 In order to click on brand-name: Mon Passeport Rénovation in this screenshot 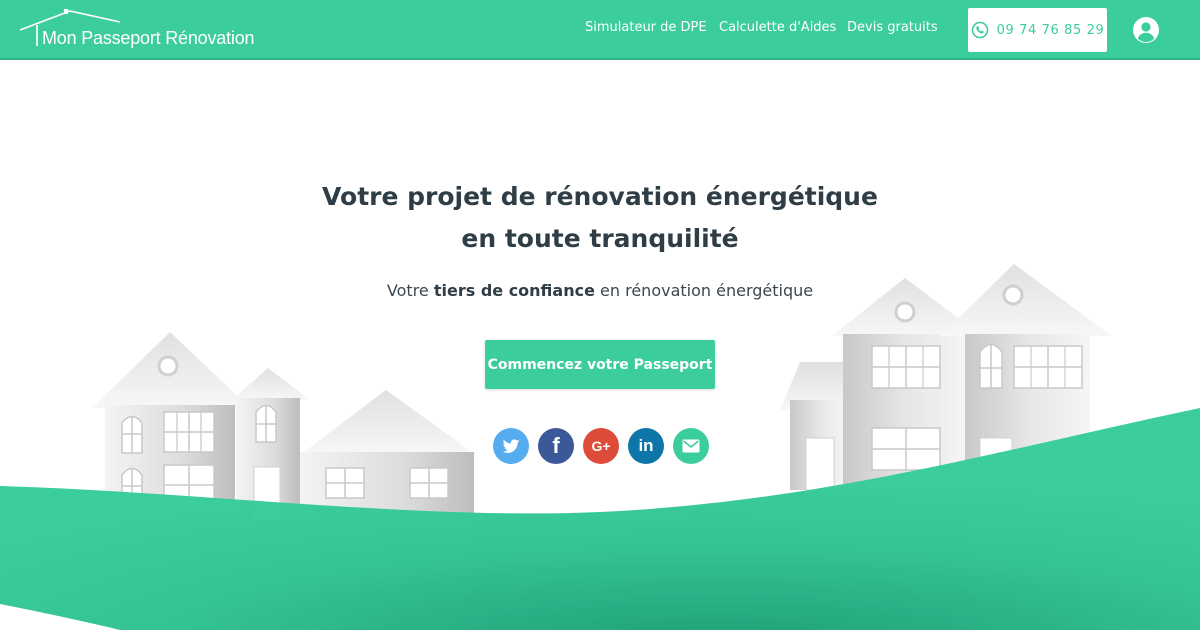, I will do `click(148, 38)`.